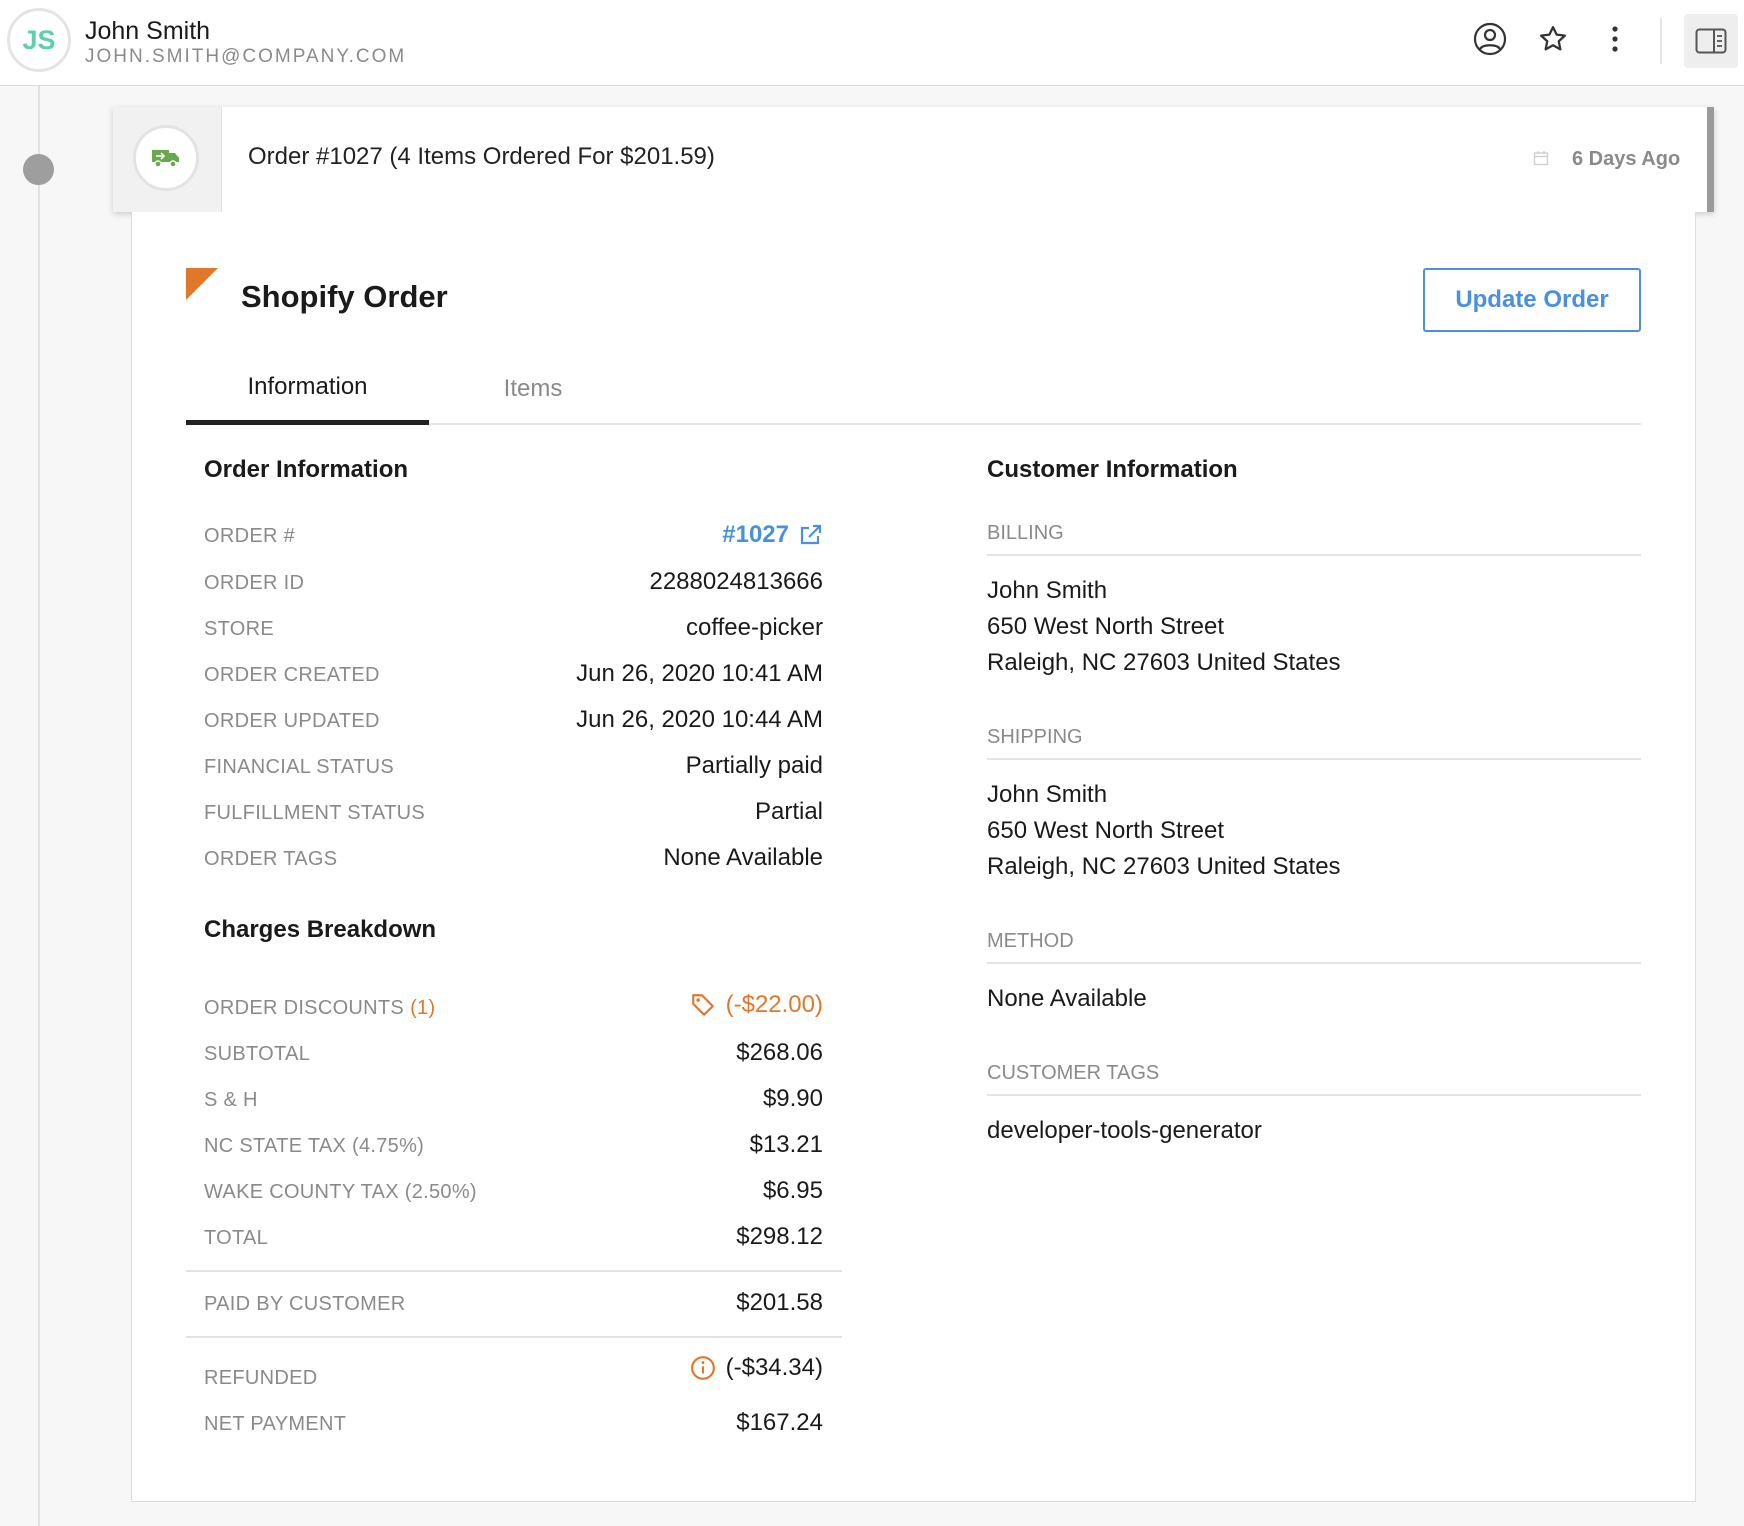 The width and height of the screenshot is (1744, 1526). I want to click on total-label: TOTAL, so click(236, 1238).